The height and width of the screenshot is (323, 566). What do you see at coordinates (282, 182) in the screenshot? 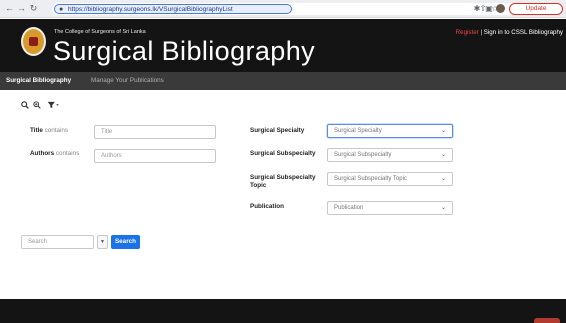
I see `subspecialty-topic-label: Surgical Subspecialty Topic` at bounding box center [282, 182].